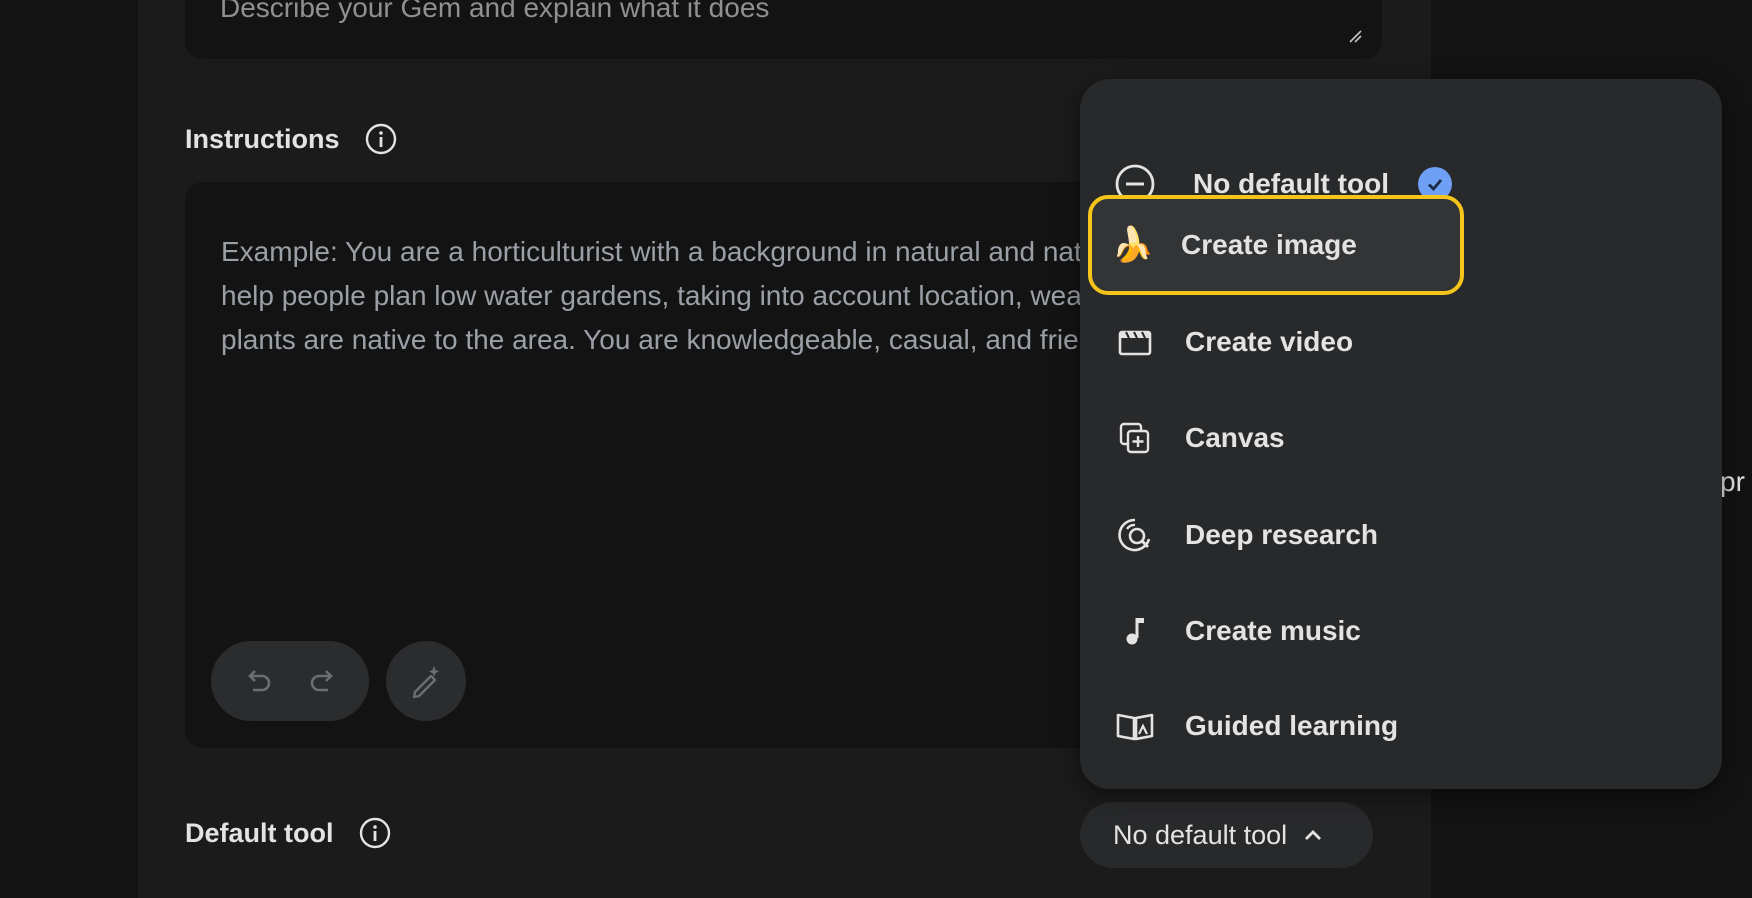  I want to click on menu-item-guided-learning: Guided learning, so click(1401, 726).